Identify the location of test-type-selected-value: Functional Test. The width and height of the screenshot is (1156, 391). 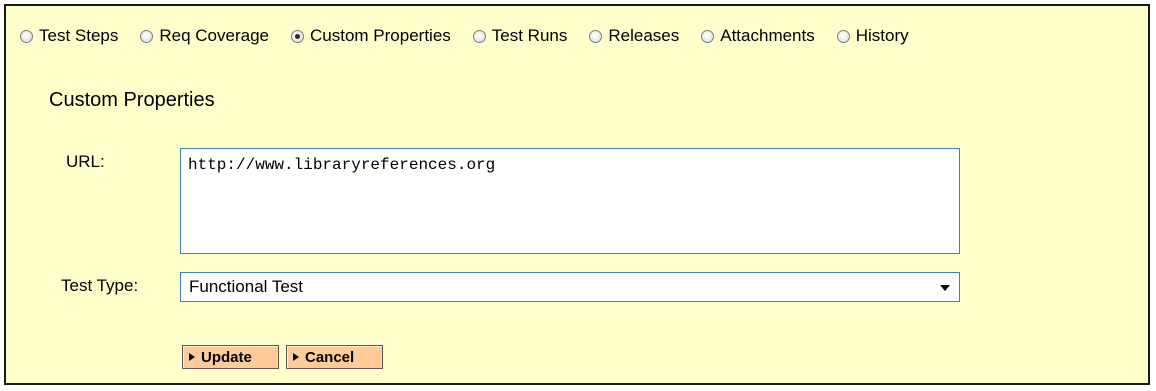
(246, 286).